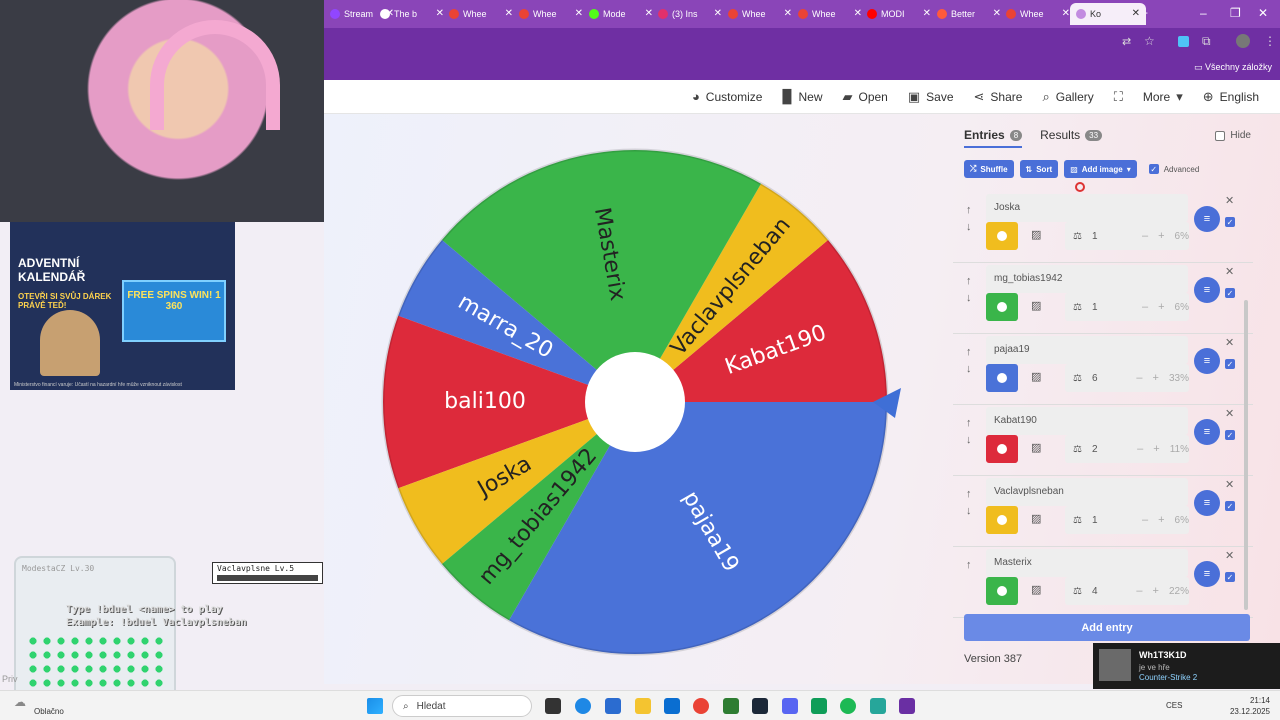 The height and width of the screenshot is (720, 1280). What do you see at coordinates (1220, 135) in the screenshot?
I see `hide-checkbox` at bounding box center [1220, 135].